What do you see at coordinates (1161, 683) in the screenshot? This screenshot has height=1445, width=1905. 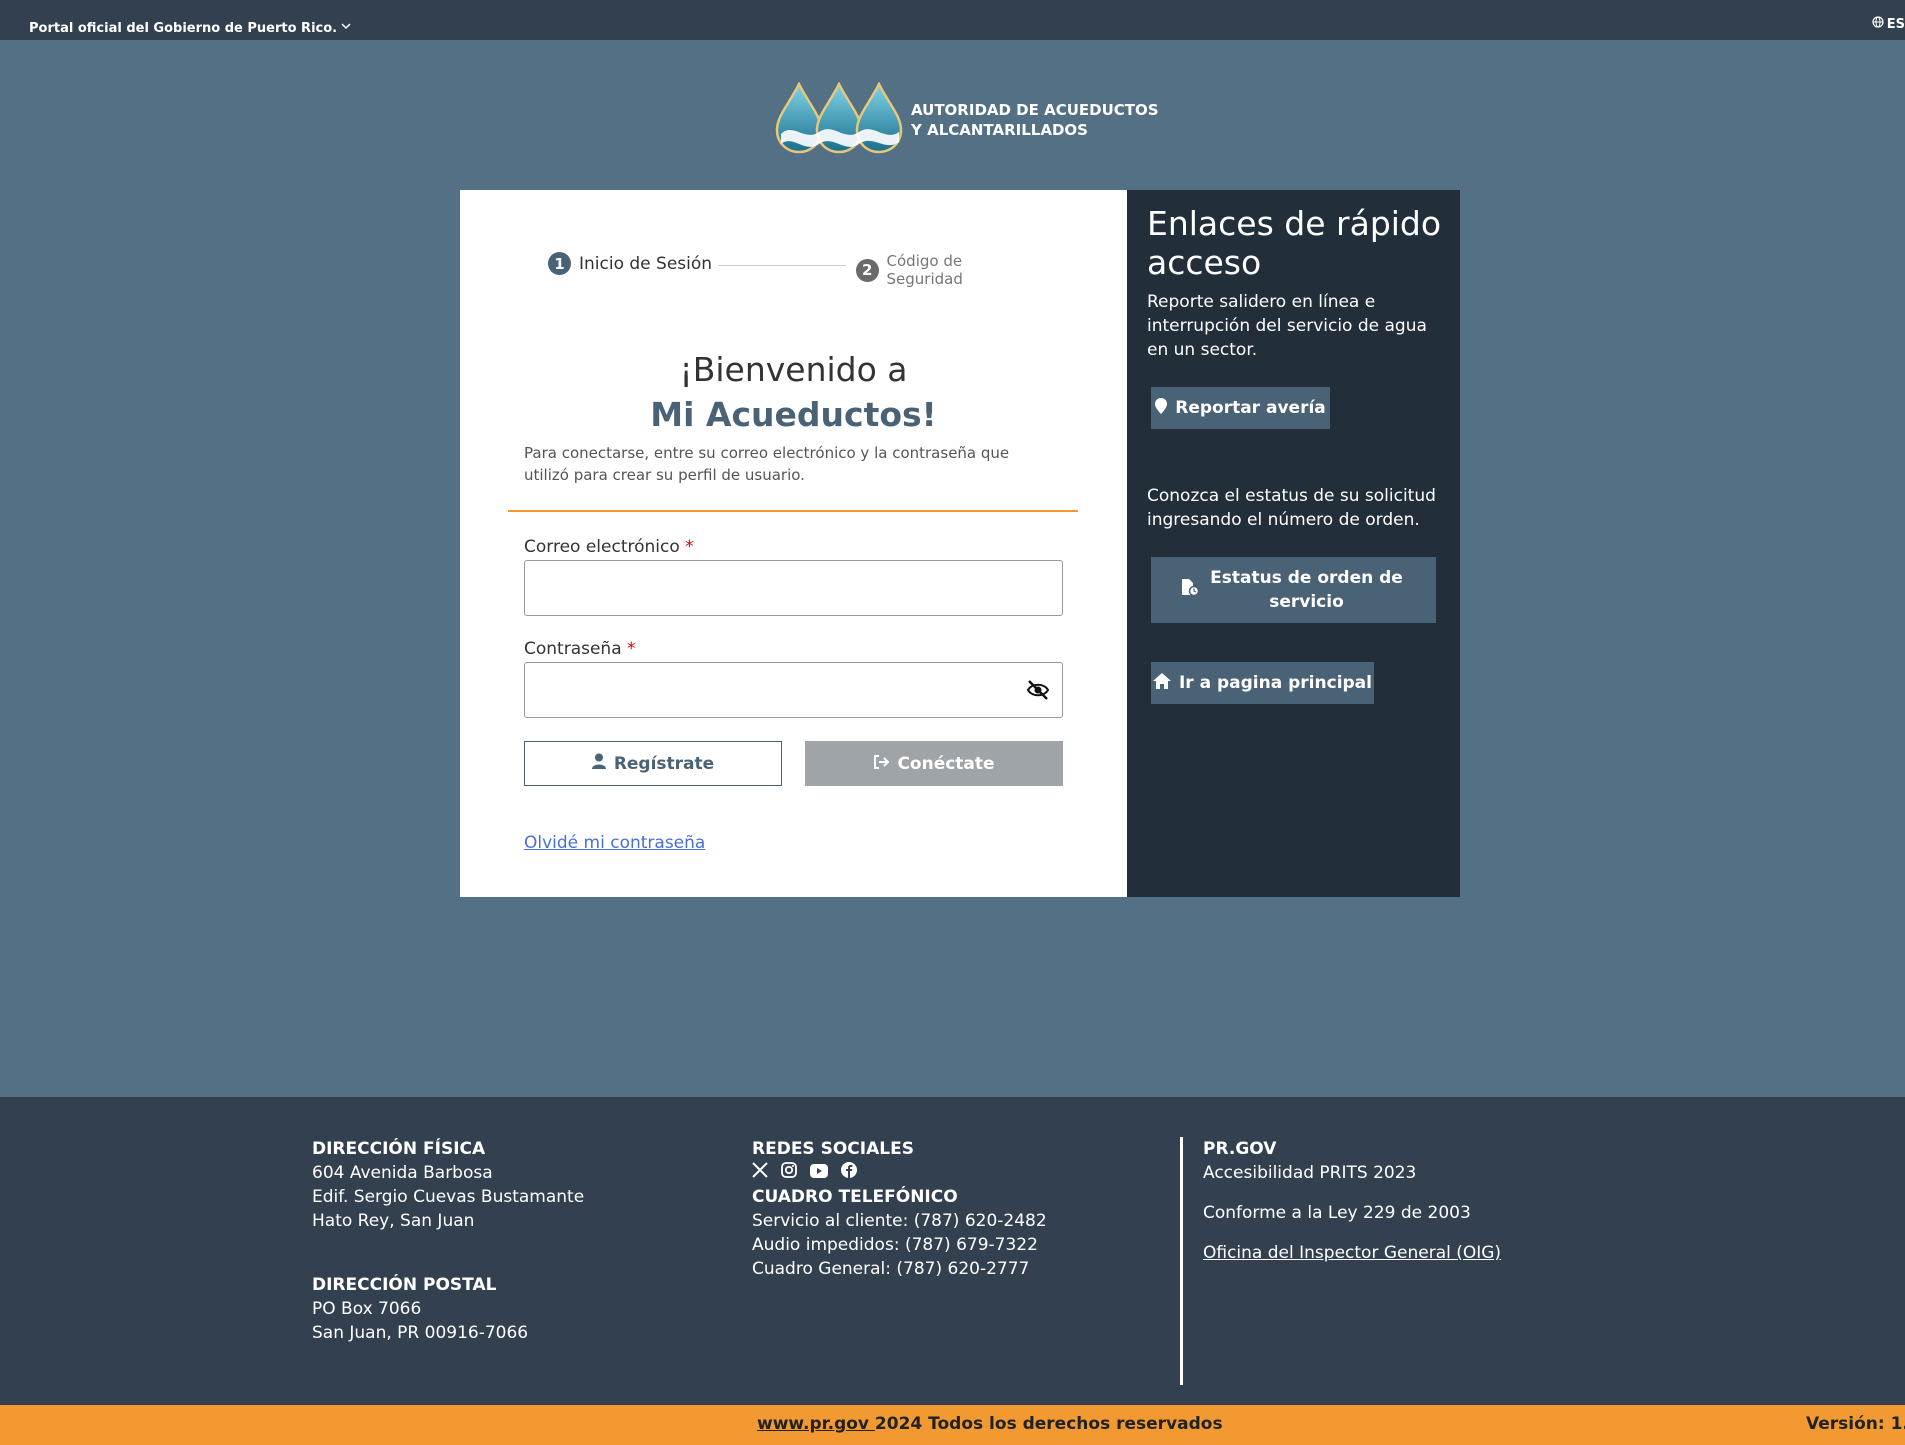 I see `home-icon` at bounding box center [1161, 683].